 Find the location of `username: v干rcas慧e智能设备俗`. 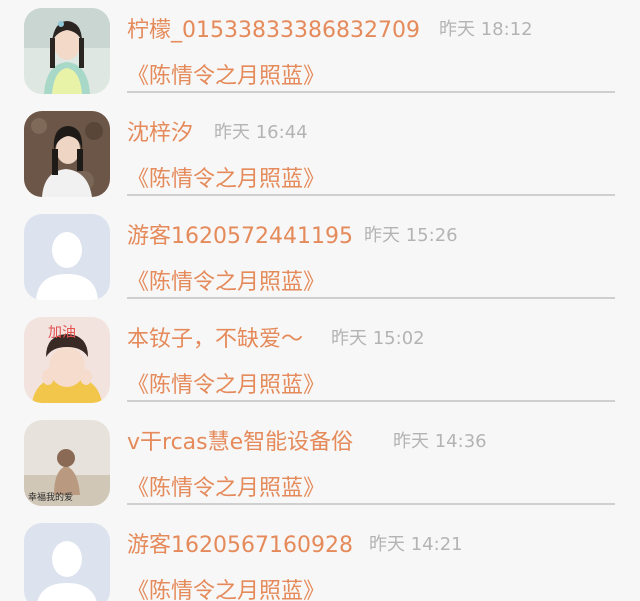

username: v干rcas慧e智能设备俗 is located at coordinates (240, 440).